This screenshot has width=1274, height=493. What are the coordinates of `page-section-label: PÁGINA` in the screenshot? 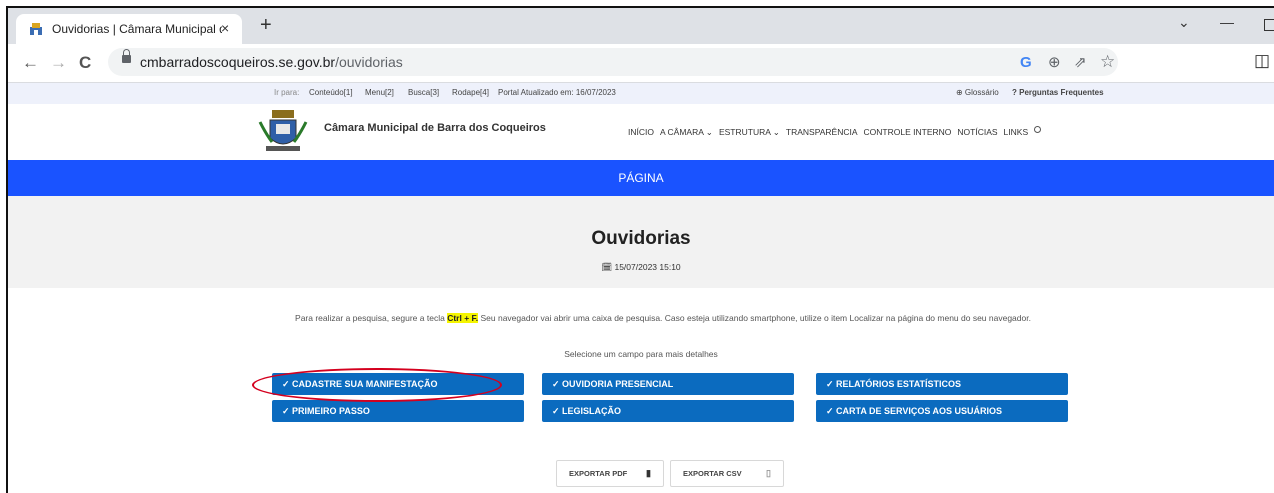 It's located at (641, 178).